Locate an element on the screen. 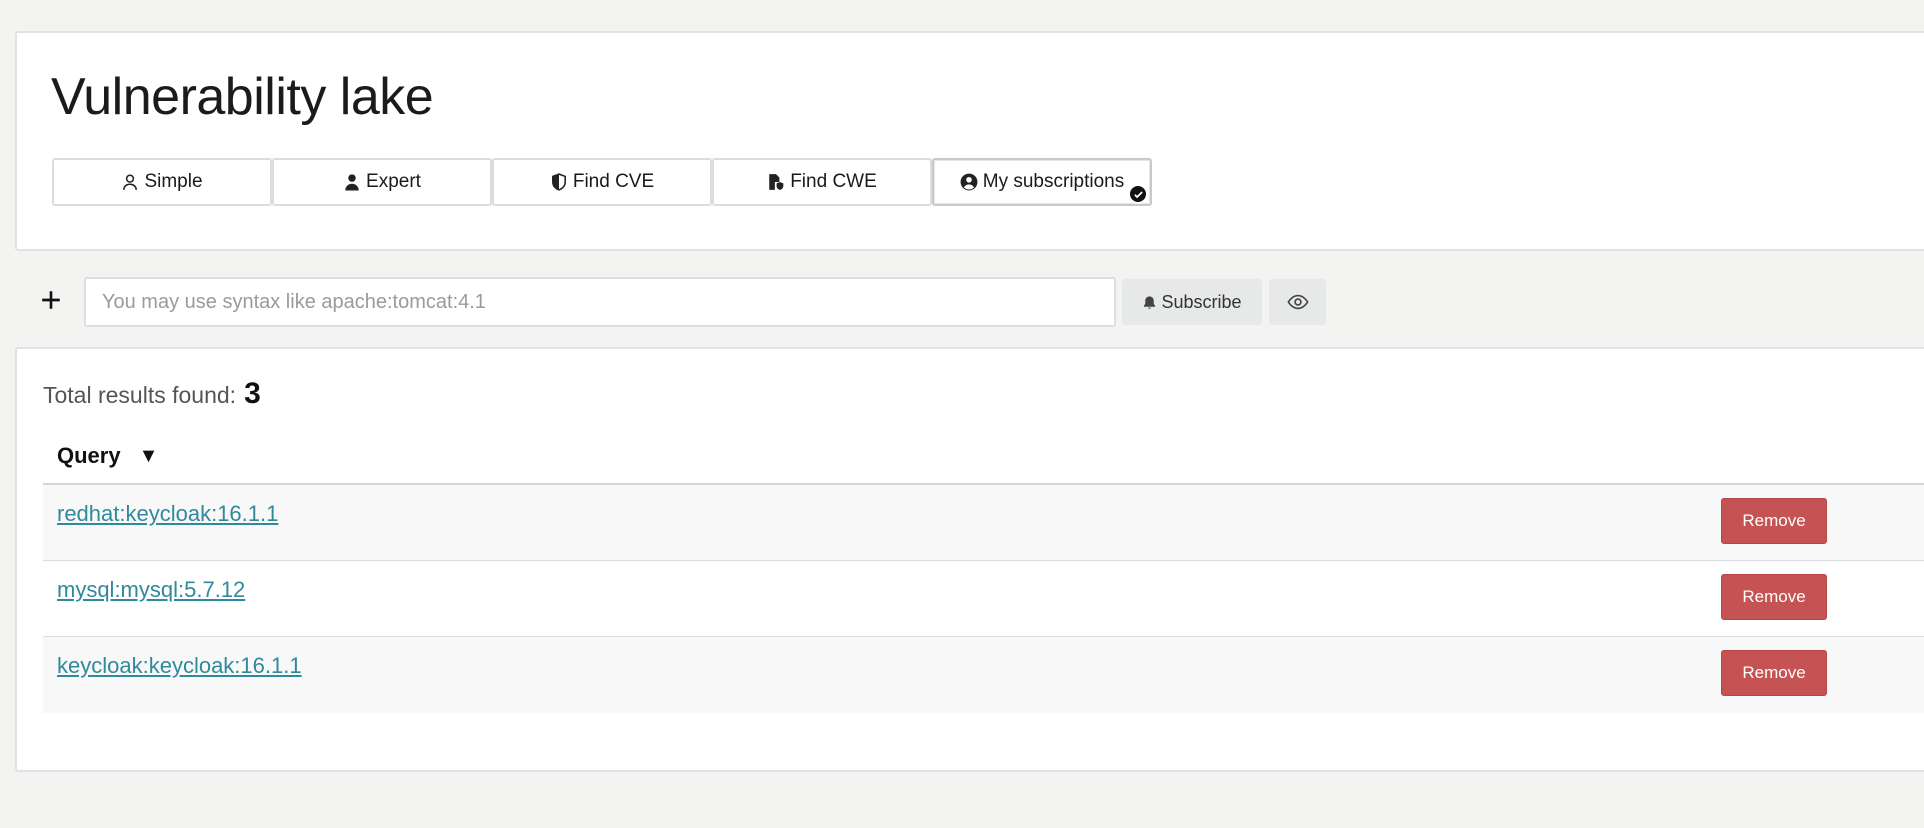 This screenshot has width=1924, height=828. table-row: keycloak:keycloak:16.1.1 Remove is located at coordinates (983, 675).